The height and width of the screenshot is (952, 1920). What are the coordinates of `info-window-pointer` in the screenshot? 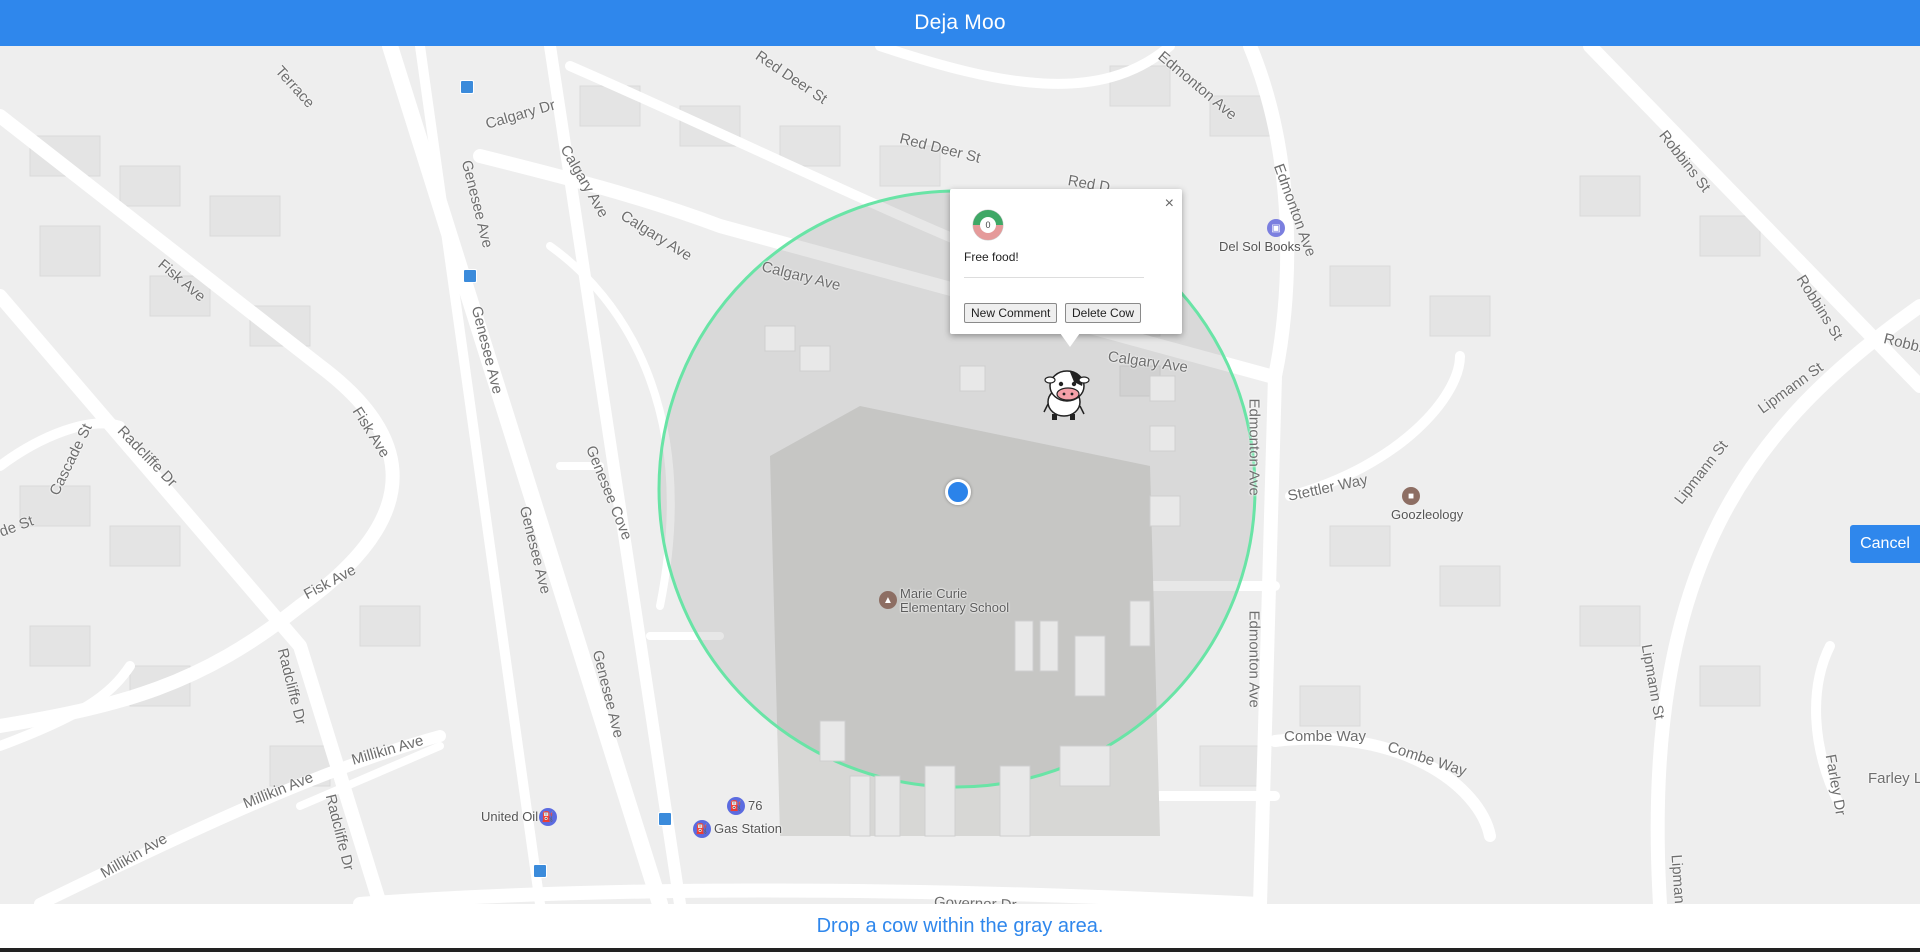 It's located at (1070, 340).